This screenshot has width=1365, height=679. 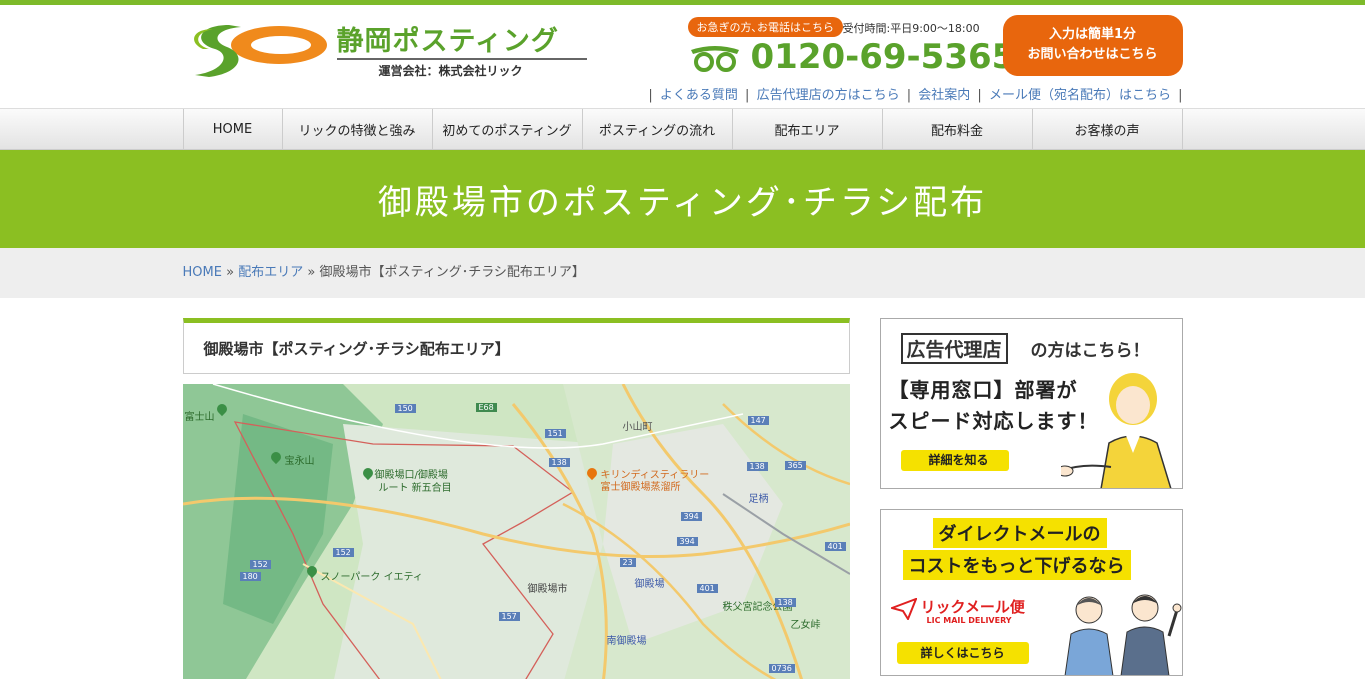 I want to click on nav-home: HOME, so click(x=233, y=129).